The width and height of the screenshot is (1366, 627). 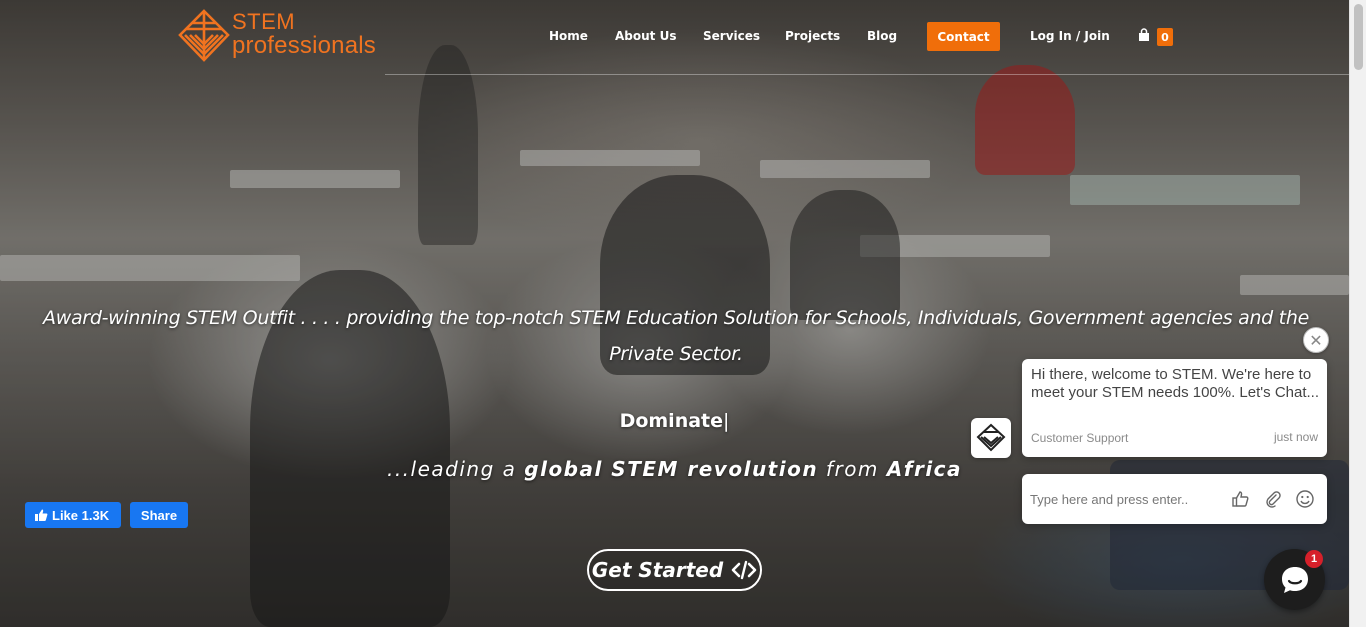 What do you see at coordinates (1358, 37) in the screenshot?
I see `scrollbar-thumb` at bounding box center [1358, 37].